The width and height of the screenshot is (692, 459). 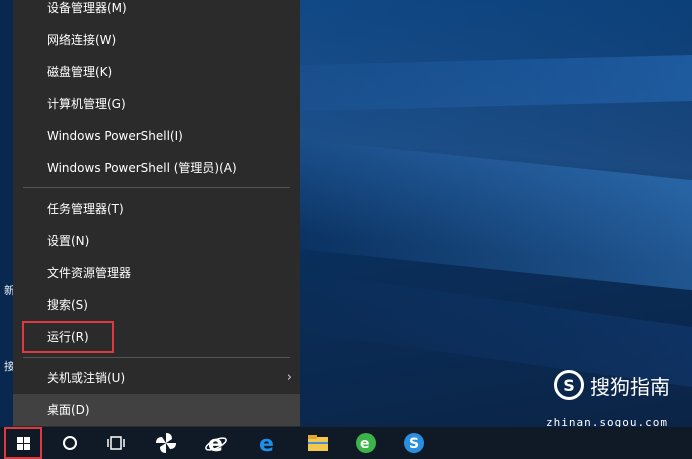 I want to click on green-browser-icon: e, so click(x=366, y=443).